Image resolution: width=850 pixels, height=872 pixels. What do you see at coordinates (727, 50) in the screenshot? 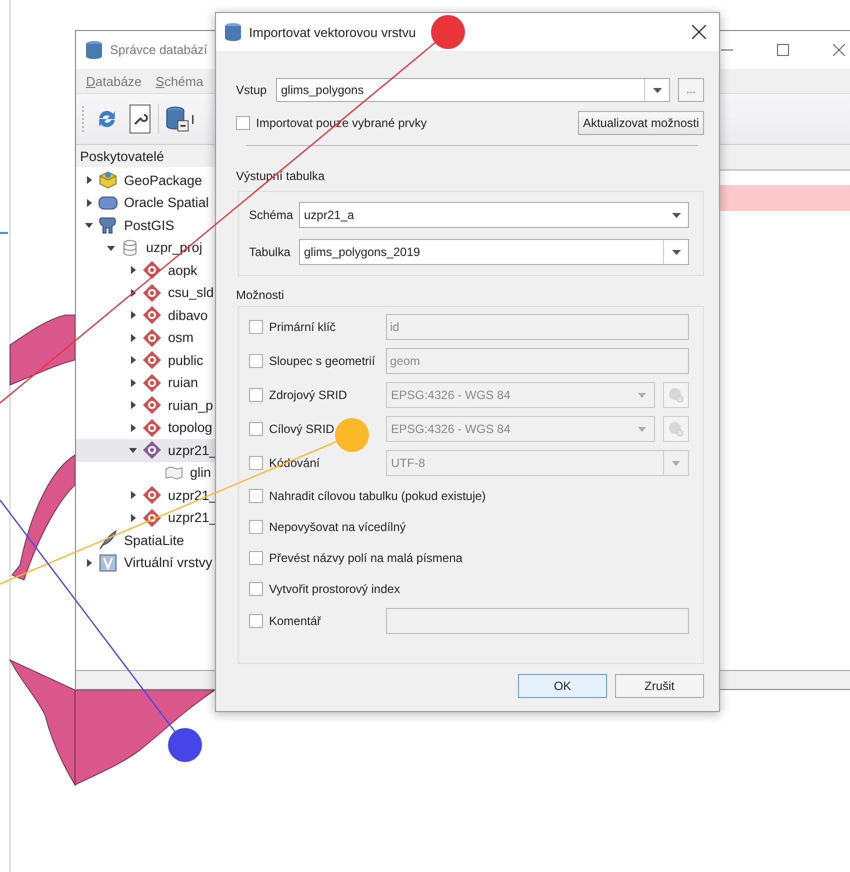
I see `minimize-icon` at bounding box center [727, 50].